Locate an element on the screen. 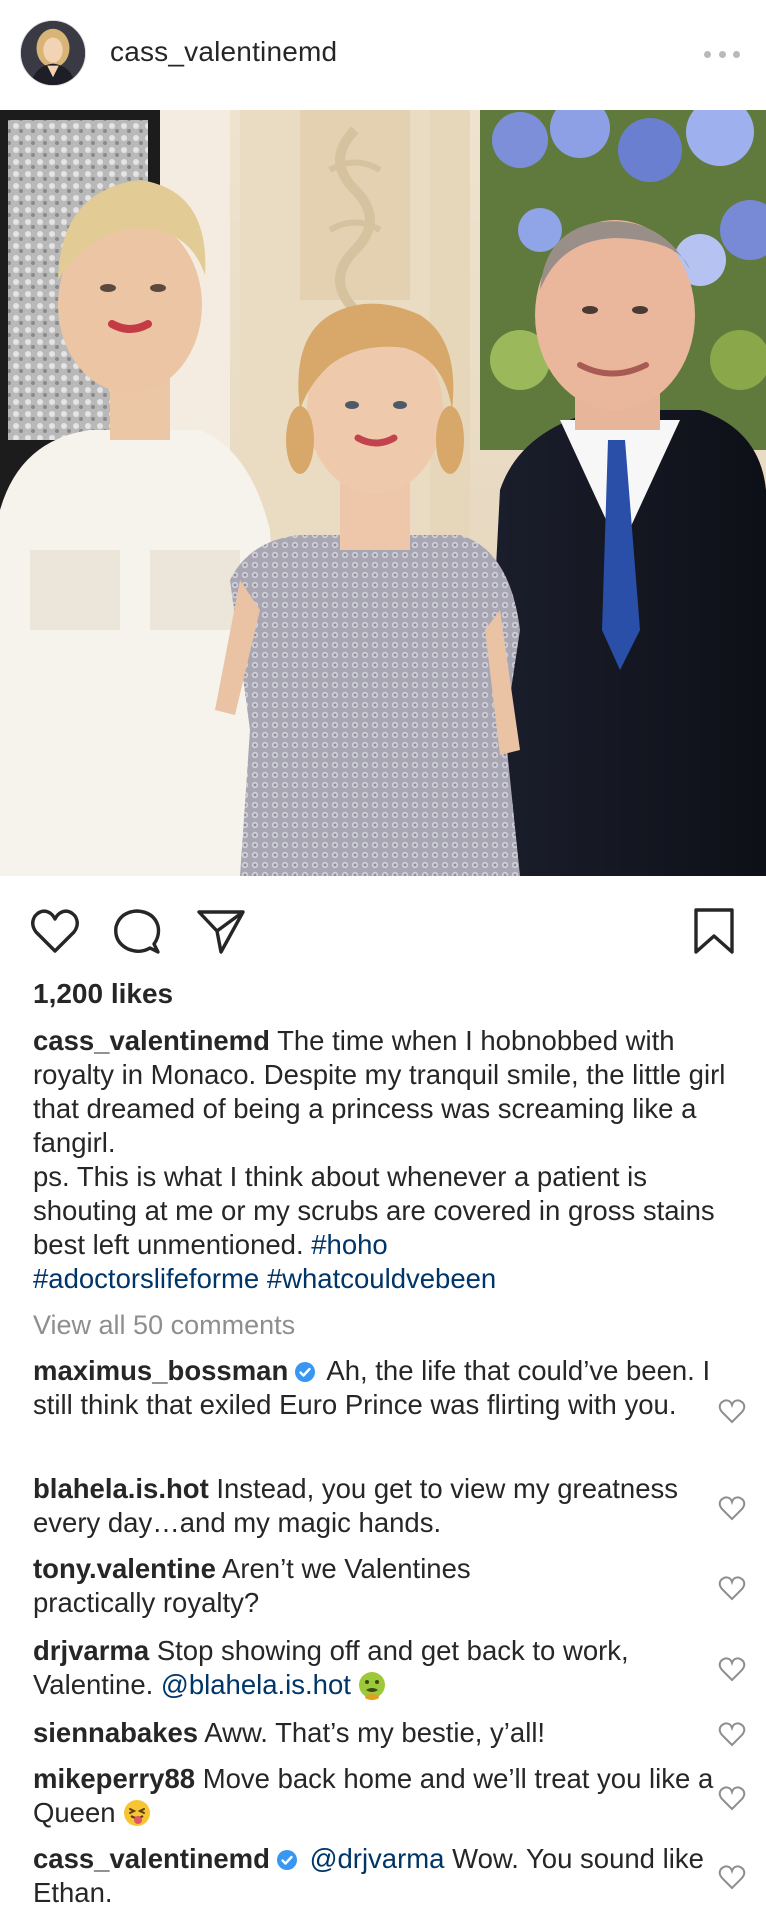 The width and height of the screenshot is (766, 1920). hashtag-link: #hoho is located at coordinates (349, 1244).